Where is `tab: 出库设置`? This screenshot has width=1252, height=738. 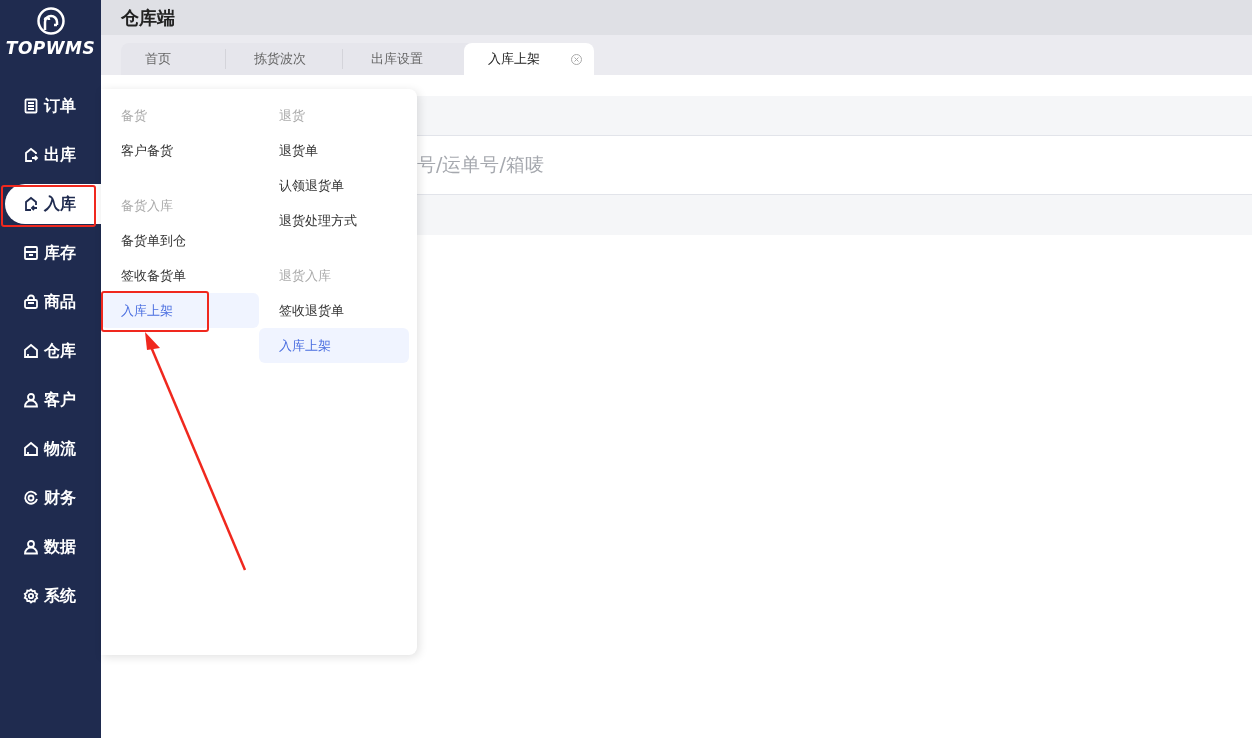
tab: 出库设置 is located at coordinates (401, 59).